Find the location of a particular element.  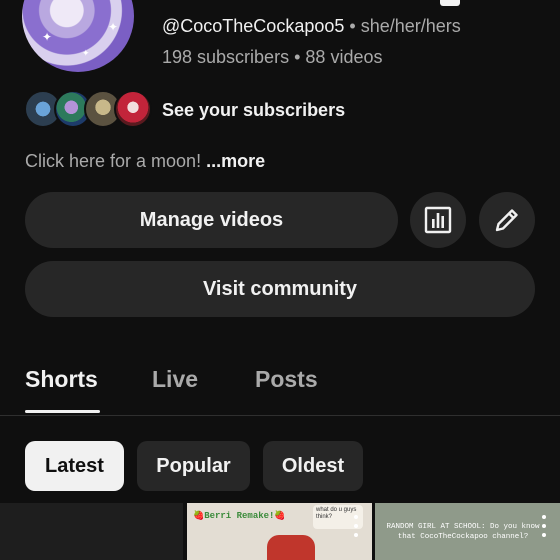

video-count: 88 videos is located at coordinates (344, 57).